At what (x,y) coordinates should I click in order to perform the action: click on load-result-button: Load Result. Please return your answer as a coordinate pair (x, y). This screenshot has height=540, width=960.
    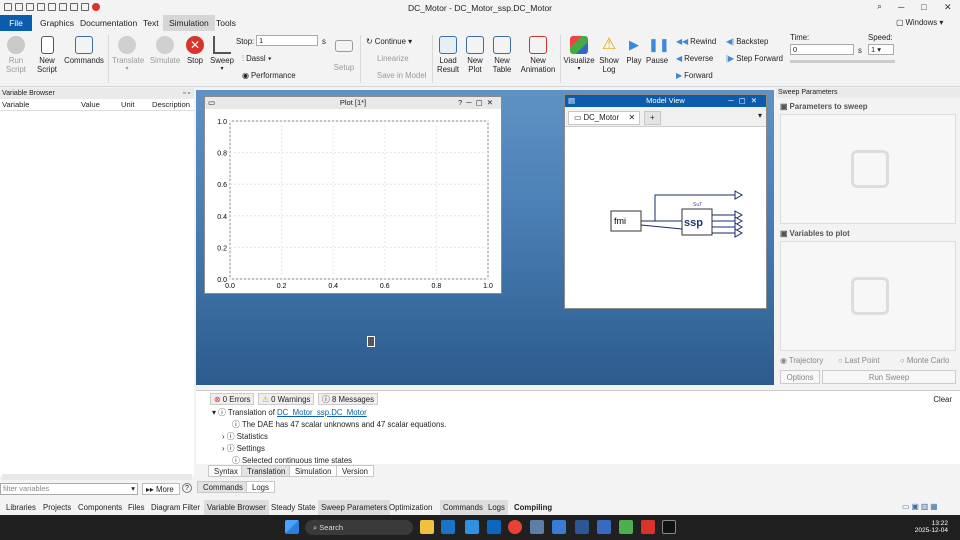
    Looking at the image, I should click on (448, 55).